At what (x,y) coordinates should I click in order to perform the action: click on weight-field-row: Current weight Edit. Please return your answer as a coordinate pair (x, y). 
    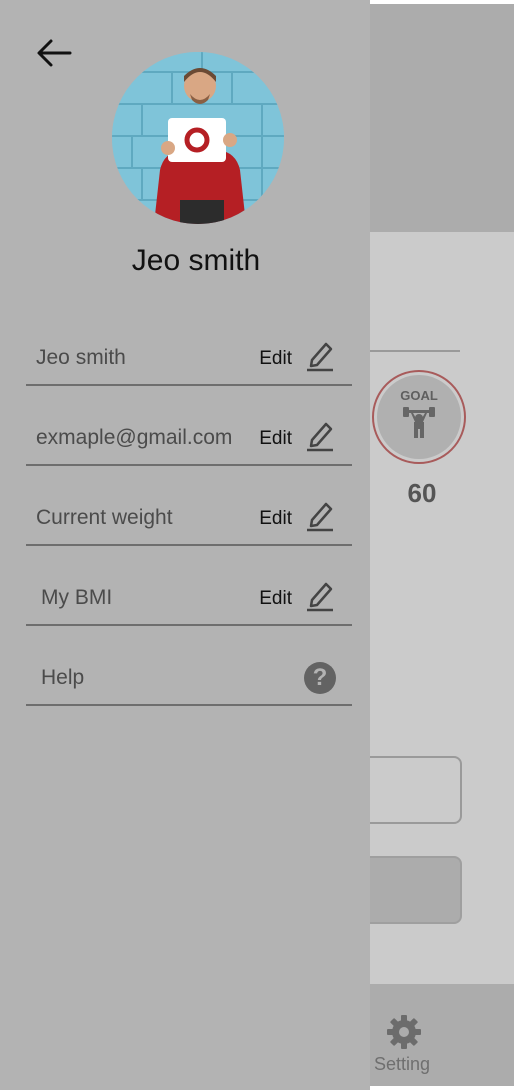
    Looking at the image, I should click on (189, 505).